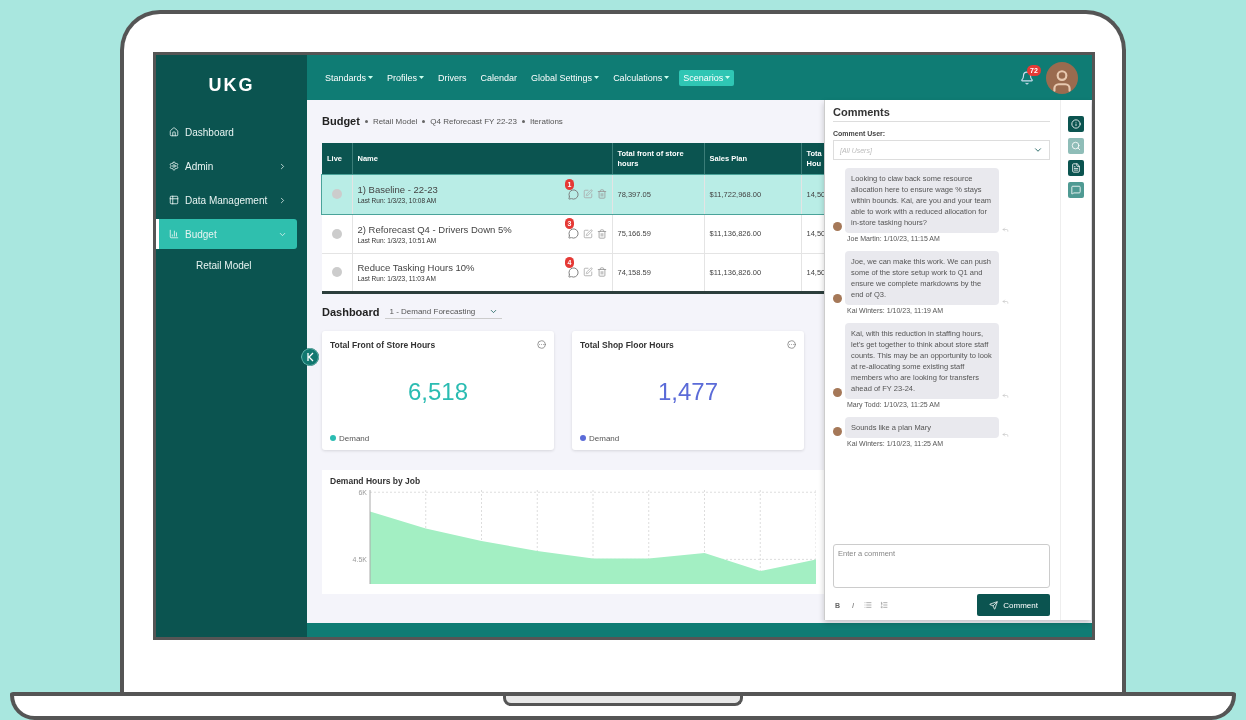  I want to click on metric-value: 1,477, so click(688, 391).